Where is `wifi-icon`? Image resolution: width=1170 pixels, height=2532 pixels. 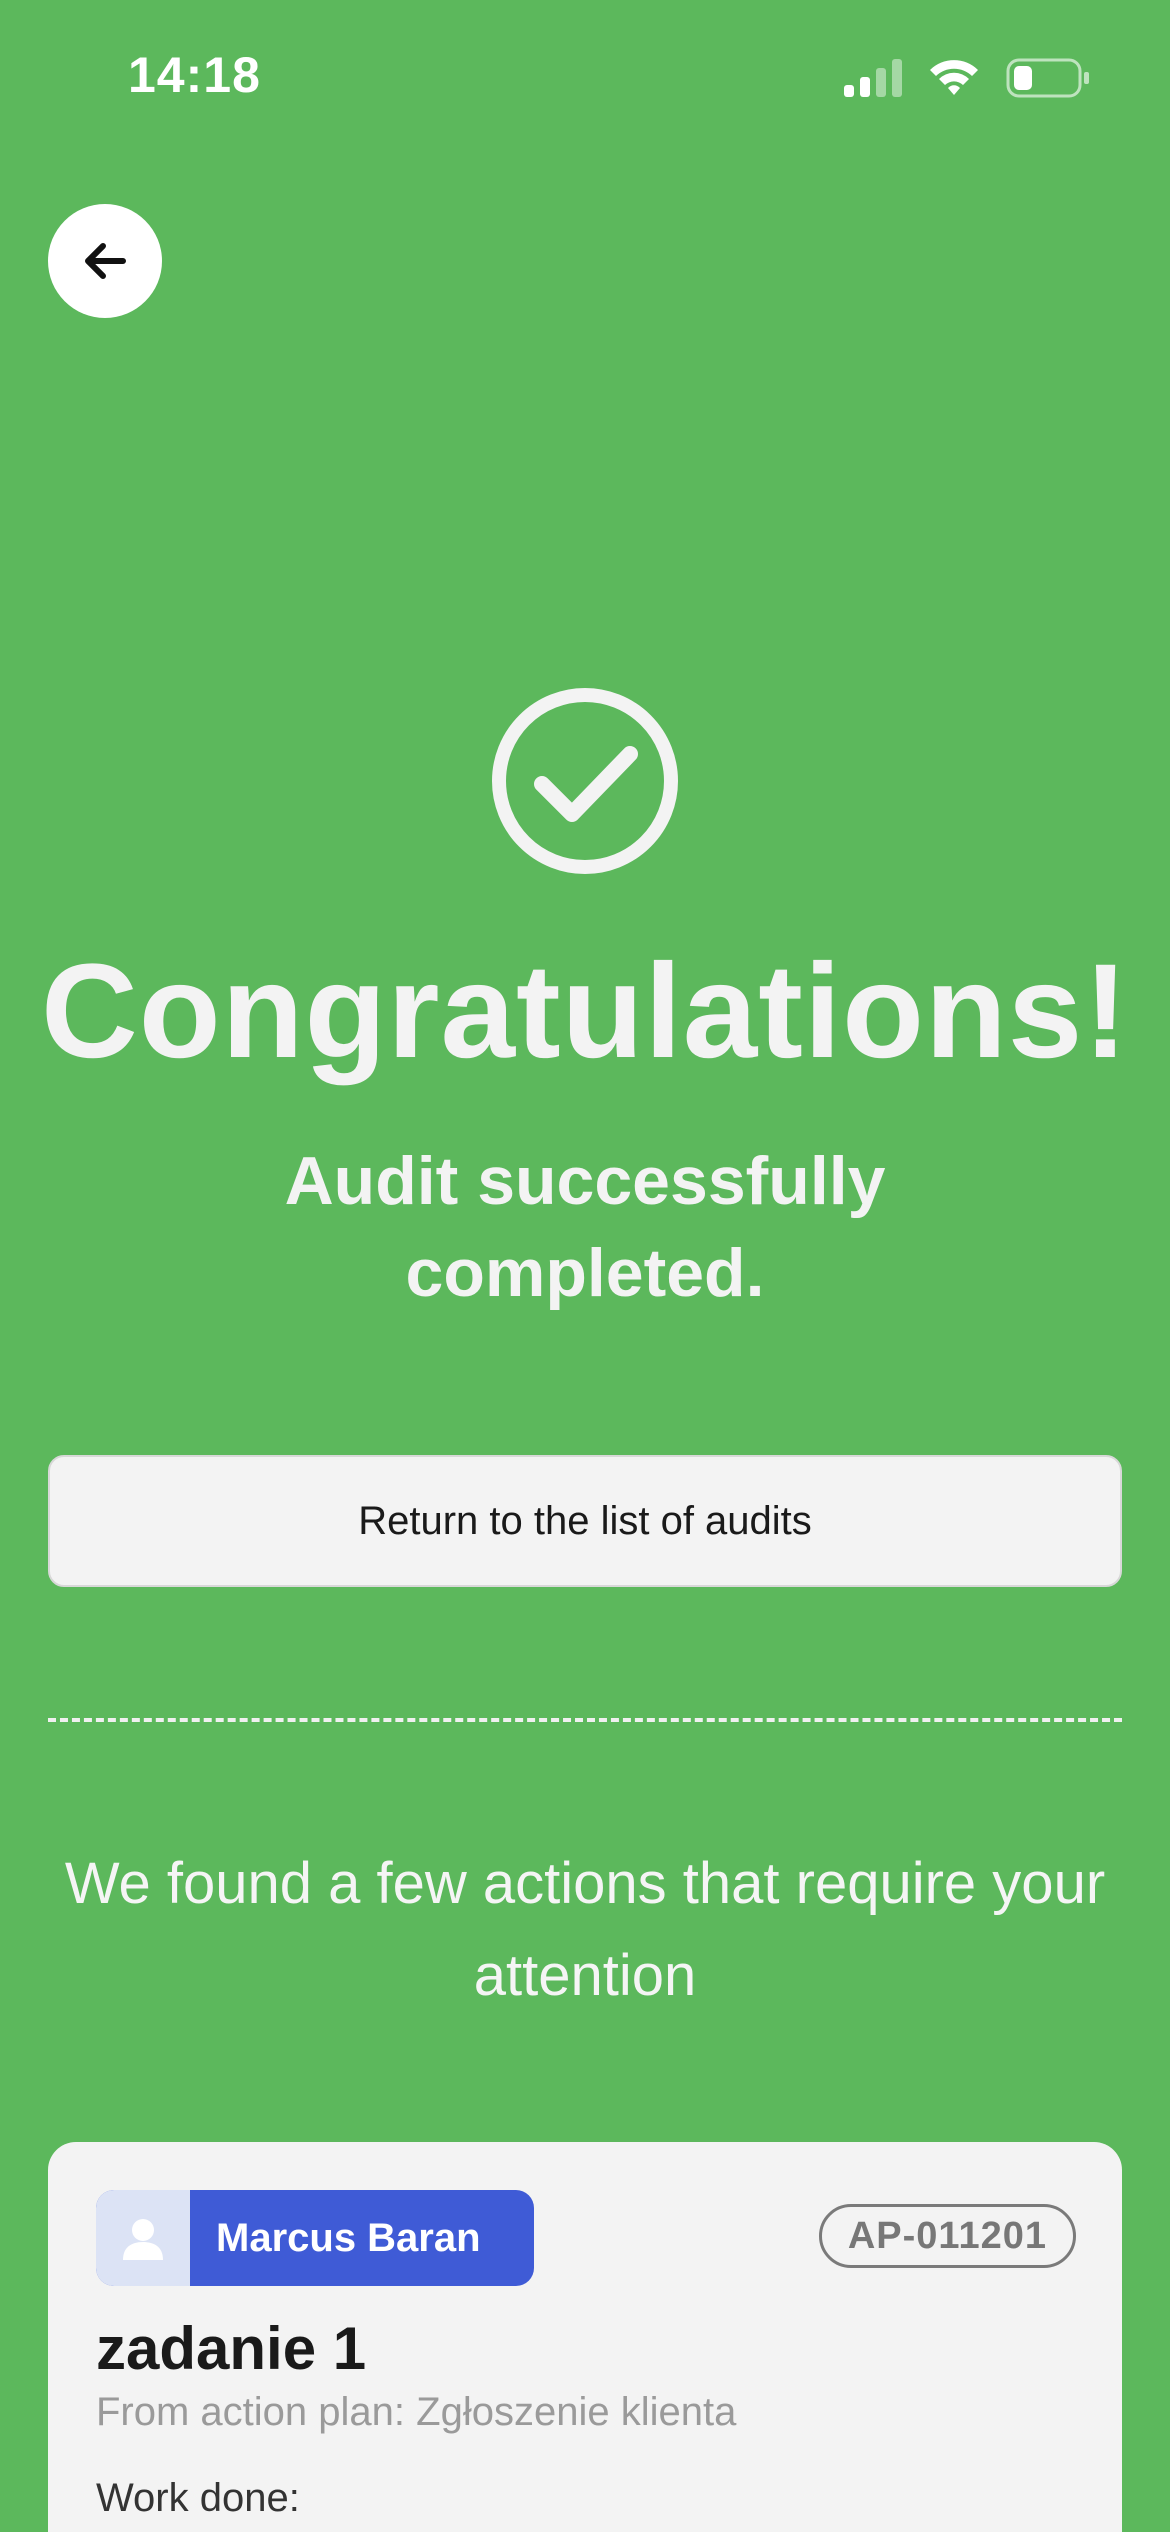
wifi-icon is located at coordinates (954, 77).